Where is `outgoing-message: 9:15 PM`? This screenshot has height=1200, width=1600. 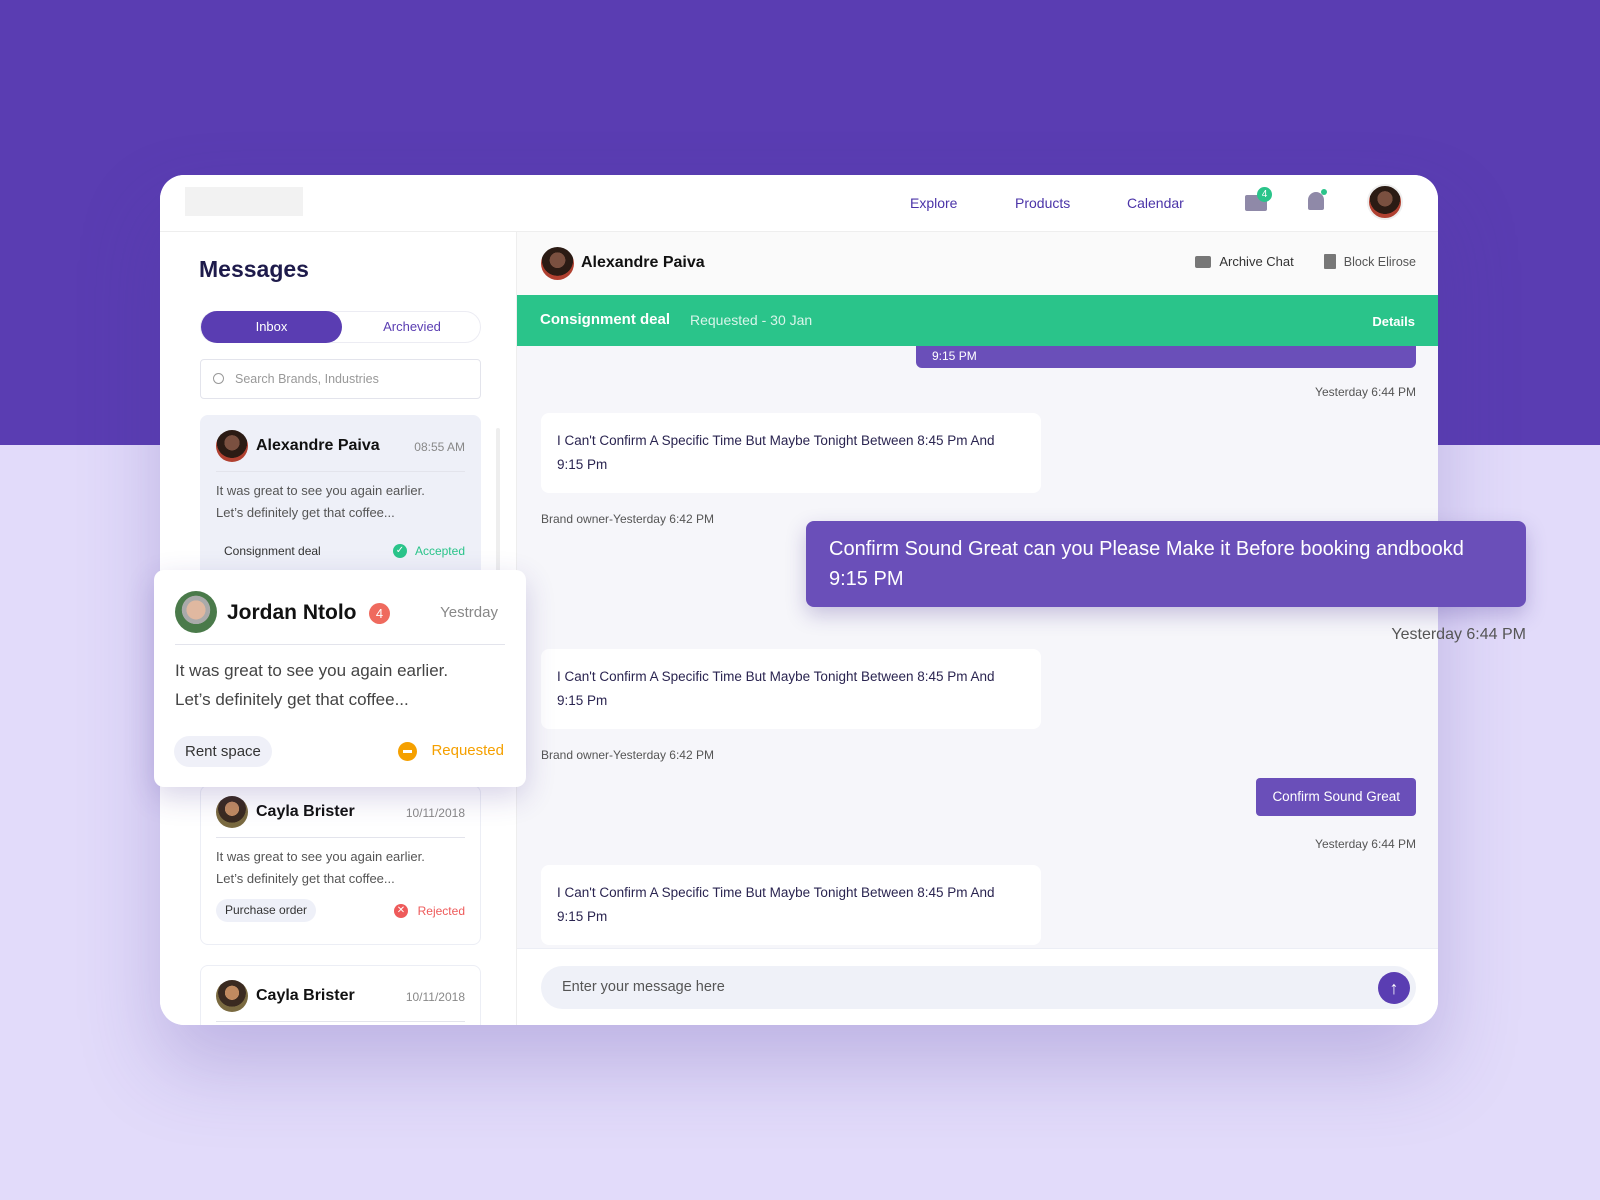
outgoing-message: 9:15 PM is located at coordinates (1166, 357).